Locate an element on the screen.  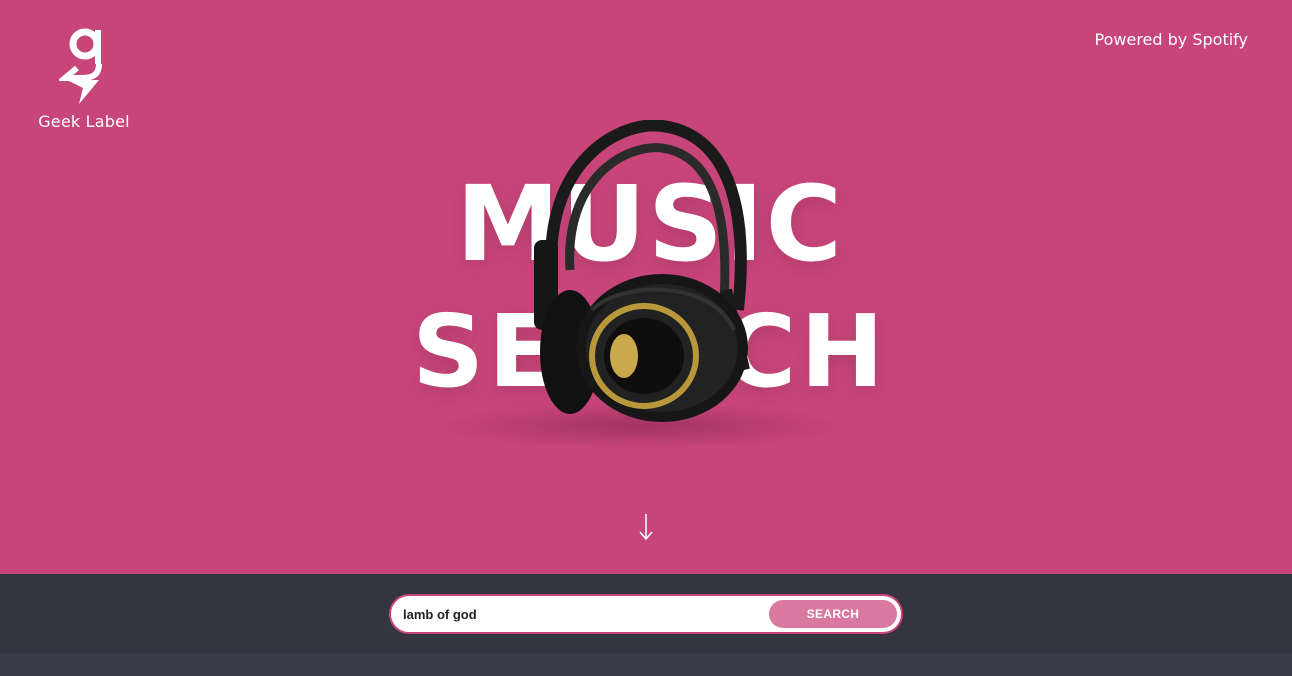
search-input is located at coordinates (583, 614).